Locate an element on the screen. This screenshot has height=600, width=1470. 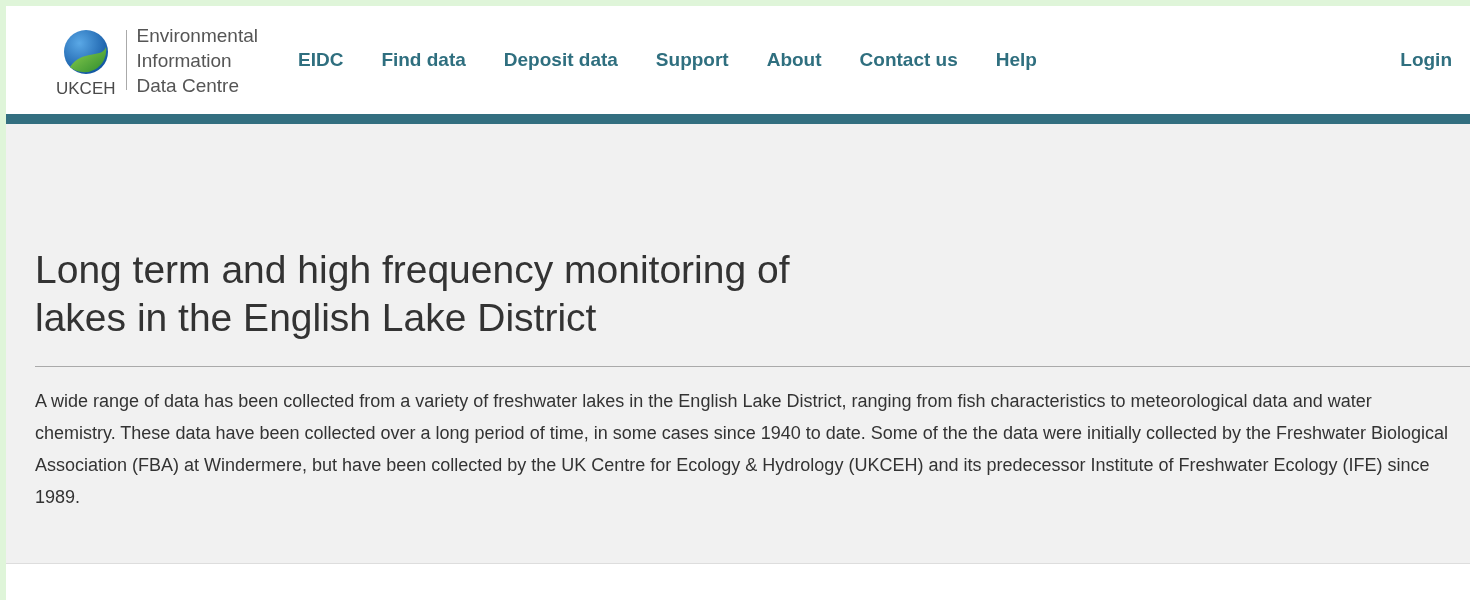
nav-link: About is located at coordinates (794, 60).